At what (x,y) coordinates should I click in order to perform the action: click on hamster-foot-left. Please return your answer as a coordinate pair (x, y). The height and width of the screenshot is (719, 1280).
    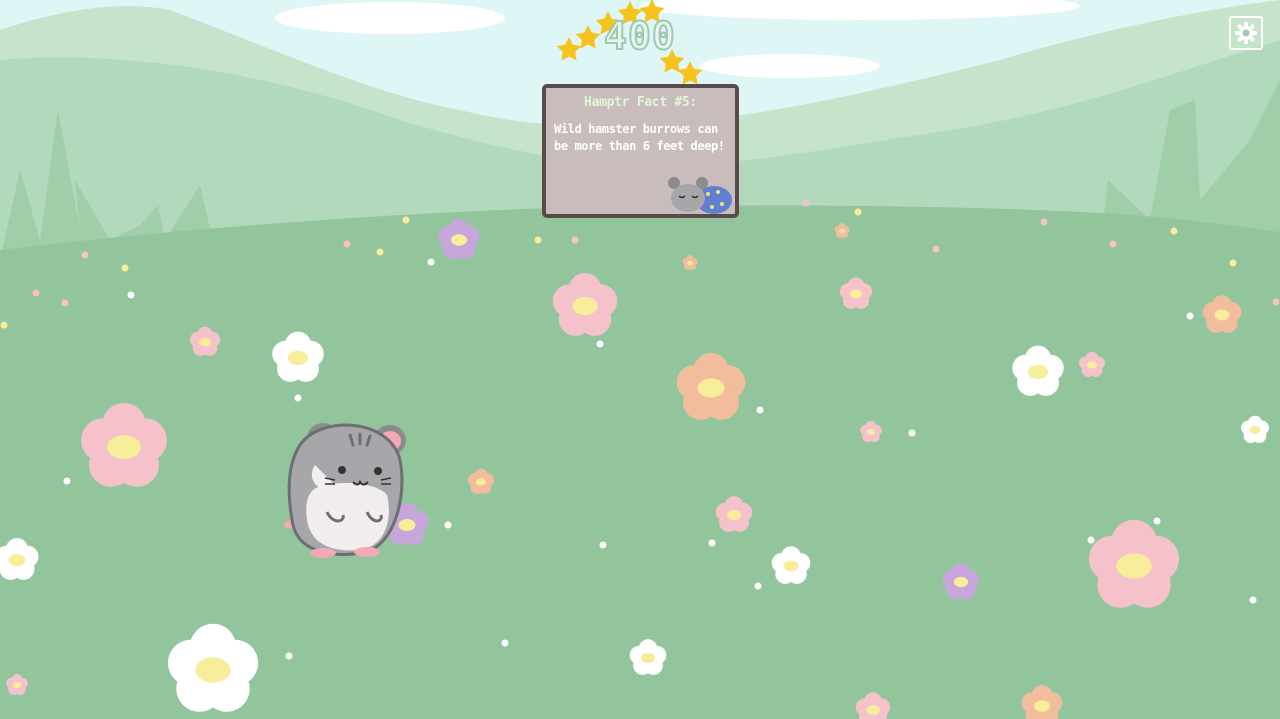
    Looking at the image, I should click on (323, 553).